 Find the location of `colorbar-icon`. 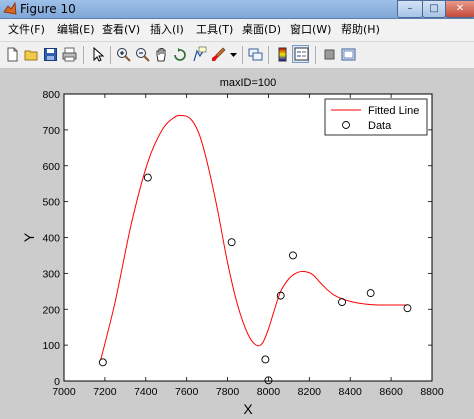

colorbar-icon is located at coordinates (282, 54).